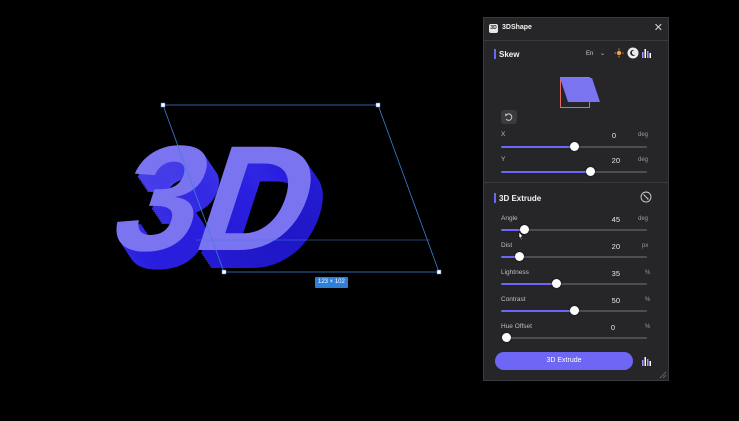 The width and height of the screenshot is (739, 421). I want to click on reset-icon, so click(509, 117).